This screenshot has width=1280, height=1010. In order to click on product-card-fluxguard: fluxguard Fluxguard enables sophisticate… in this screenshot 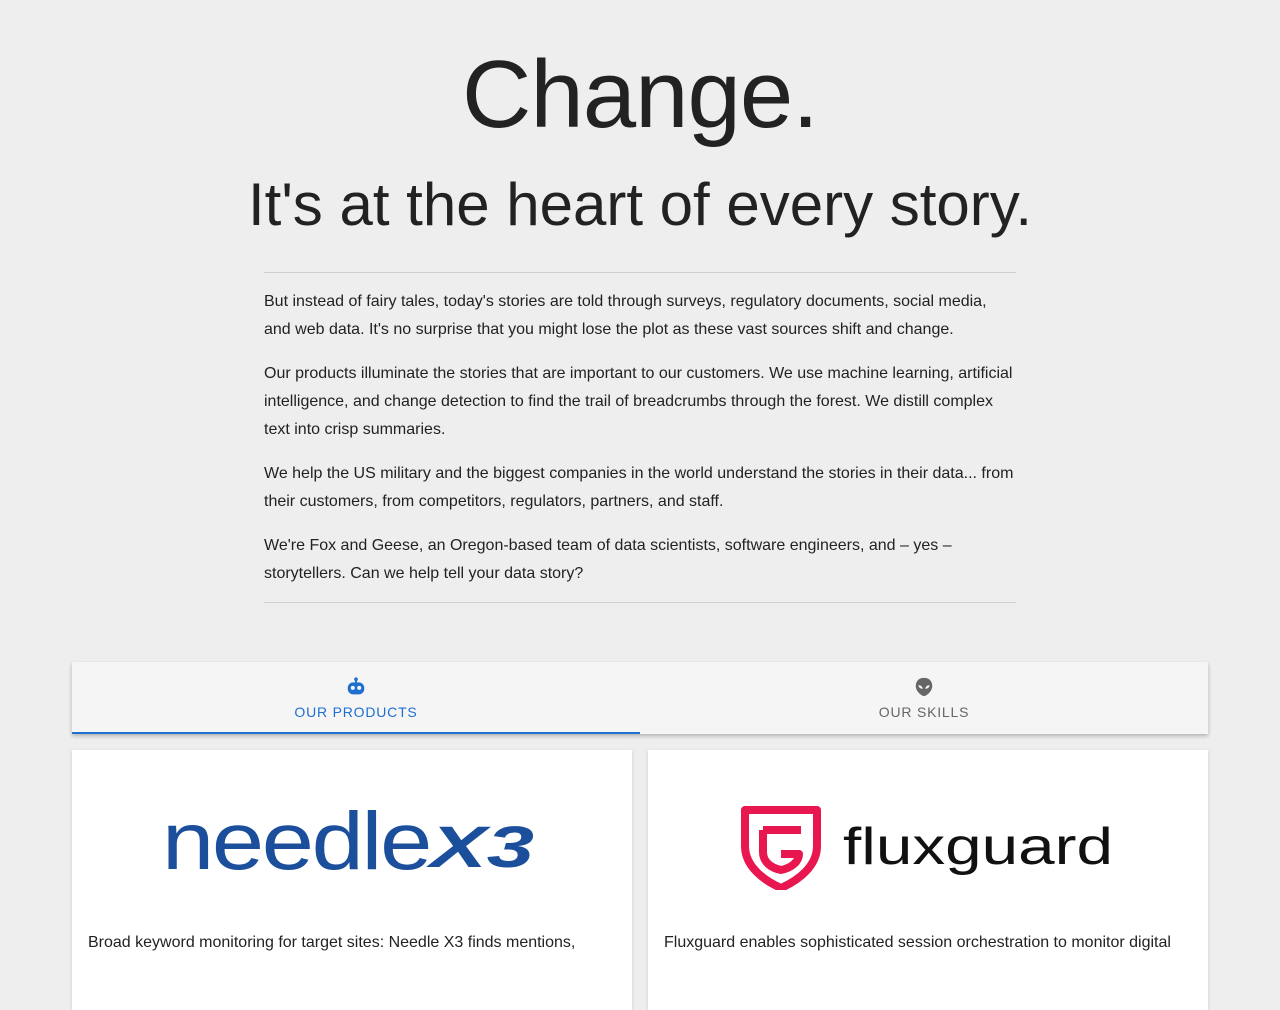, I will do `click(928, 880)`.